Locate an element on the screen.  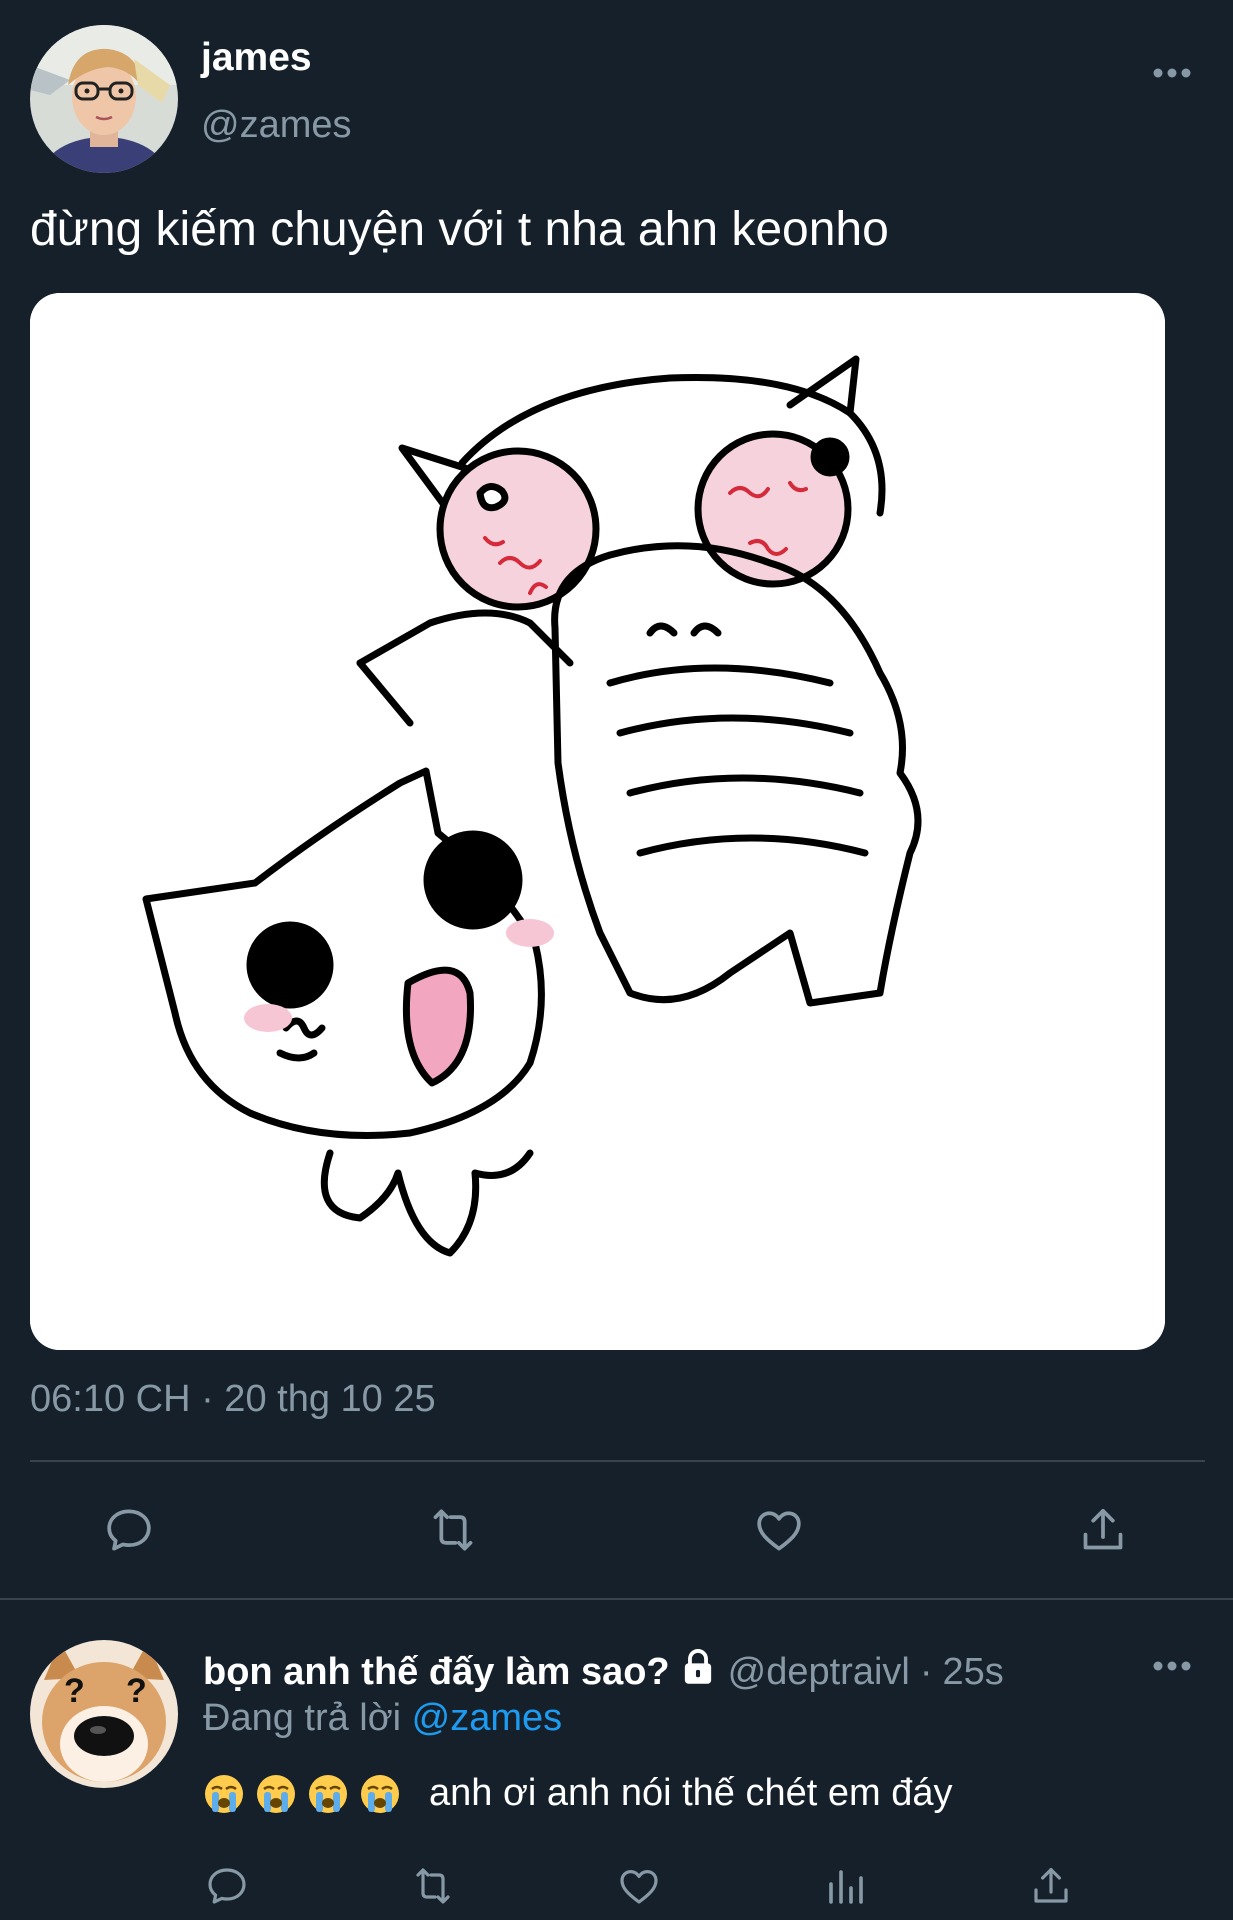
author-avatar is located at coordinates (104, 99).